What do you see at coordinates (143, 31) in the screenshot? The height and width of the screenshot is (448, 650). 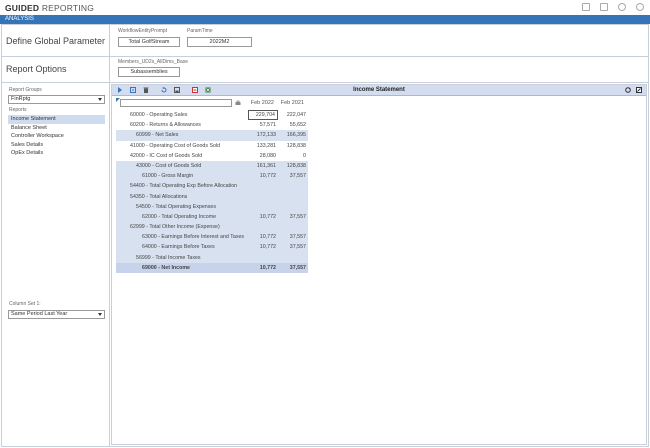 I see `workflow-label: WorkflowEntityPrompt` at bounding box center [143, 31].